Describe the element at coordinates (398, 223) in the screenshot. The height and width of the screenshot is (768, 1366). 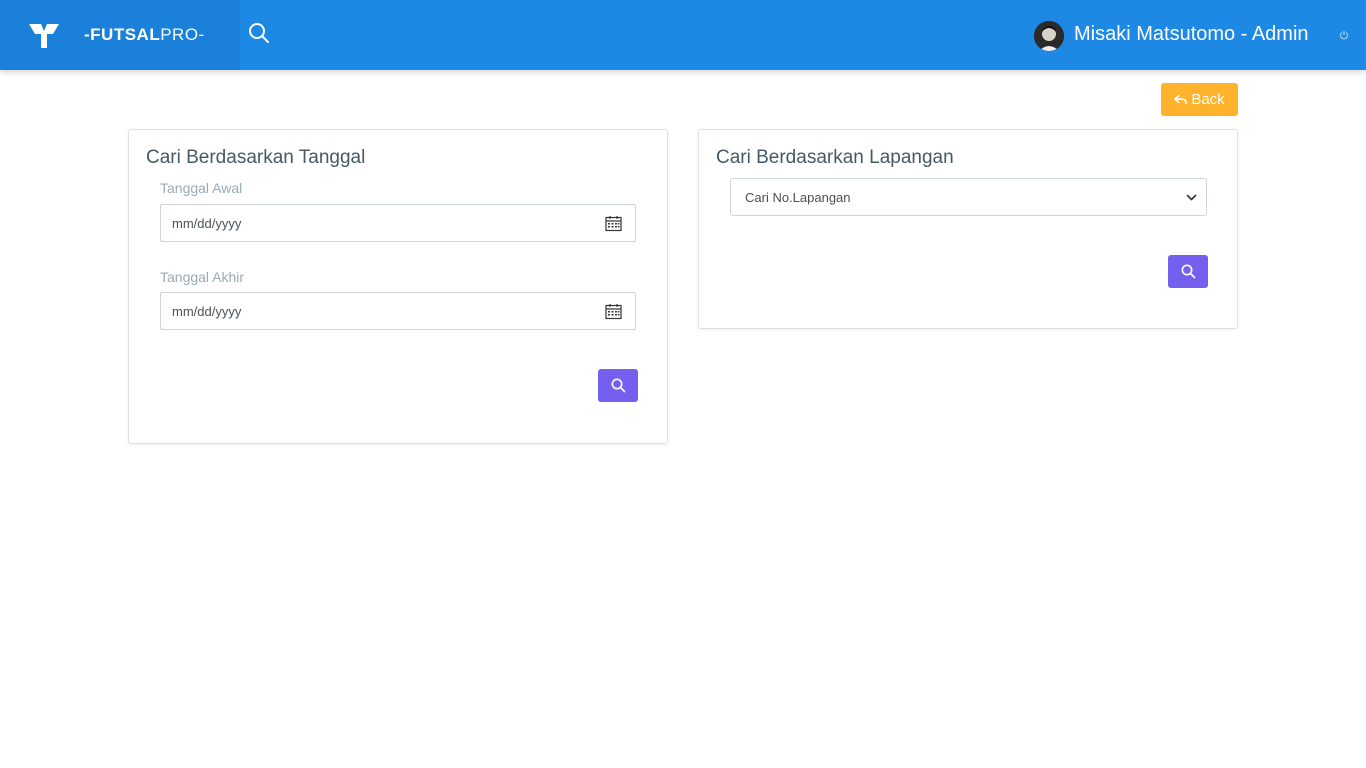
I see `start-date-input: mm/dd/yyyy` at that location.